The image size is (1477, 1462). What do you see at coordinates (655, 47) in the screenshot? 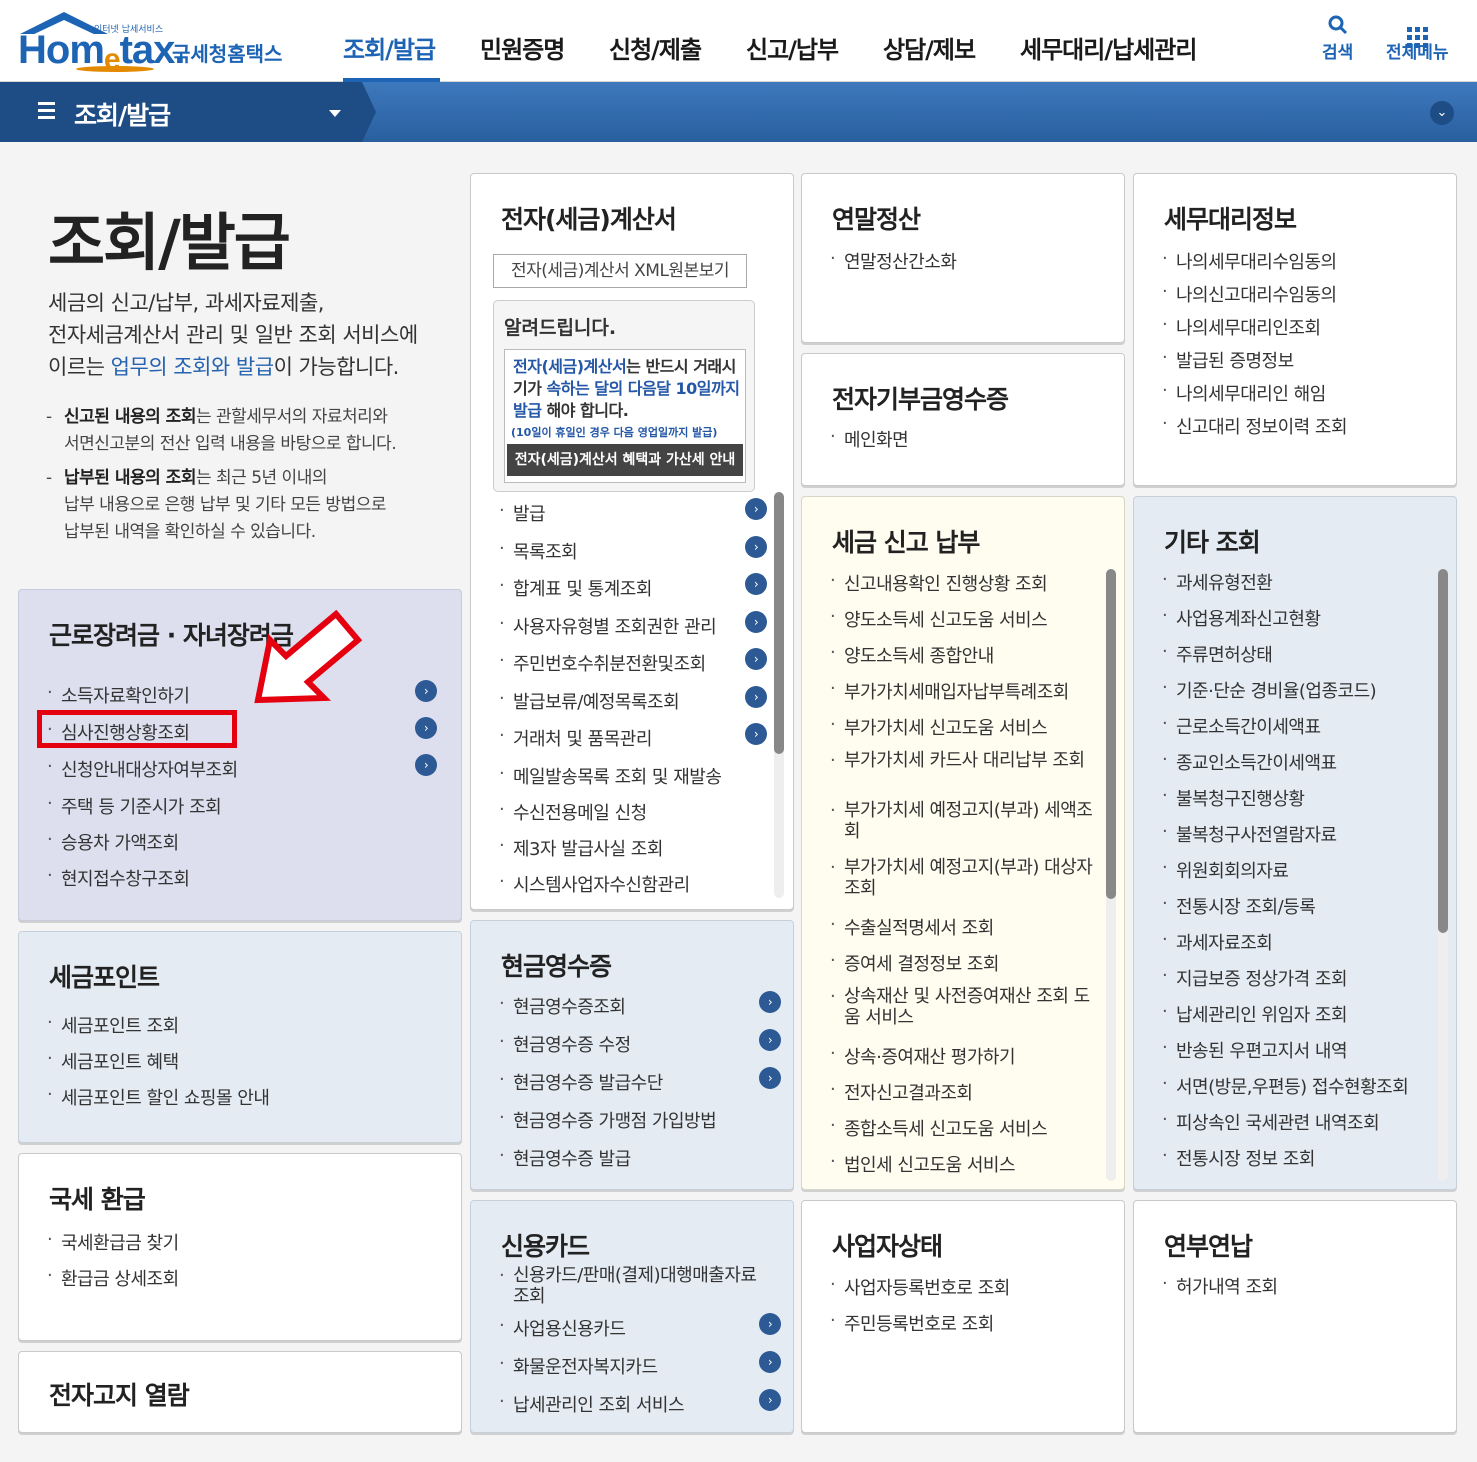
I see `nav-apply-submit: 신청/제출` at bounding box center [655, 47].